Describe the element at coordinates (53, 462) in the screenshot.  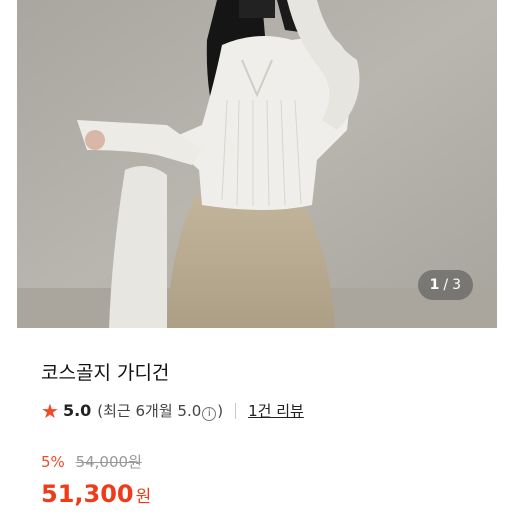
I see `discount-rate: 5%` at that location.